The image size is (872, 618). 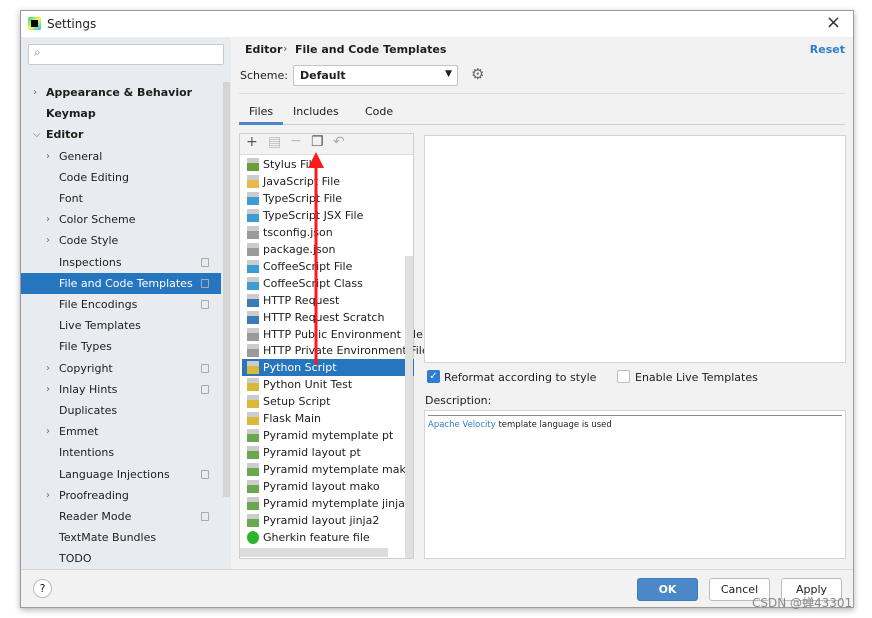 What do you see at coordinates (126, 283) in the screenshot?
I see `sidebar-item-label: File and Code Templates` at bounding box center [126, 283].